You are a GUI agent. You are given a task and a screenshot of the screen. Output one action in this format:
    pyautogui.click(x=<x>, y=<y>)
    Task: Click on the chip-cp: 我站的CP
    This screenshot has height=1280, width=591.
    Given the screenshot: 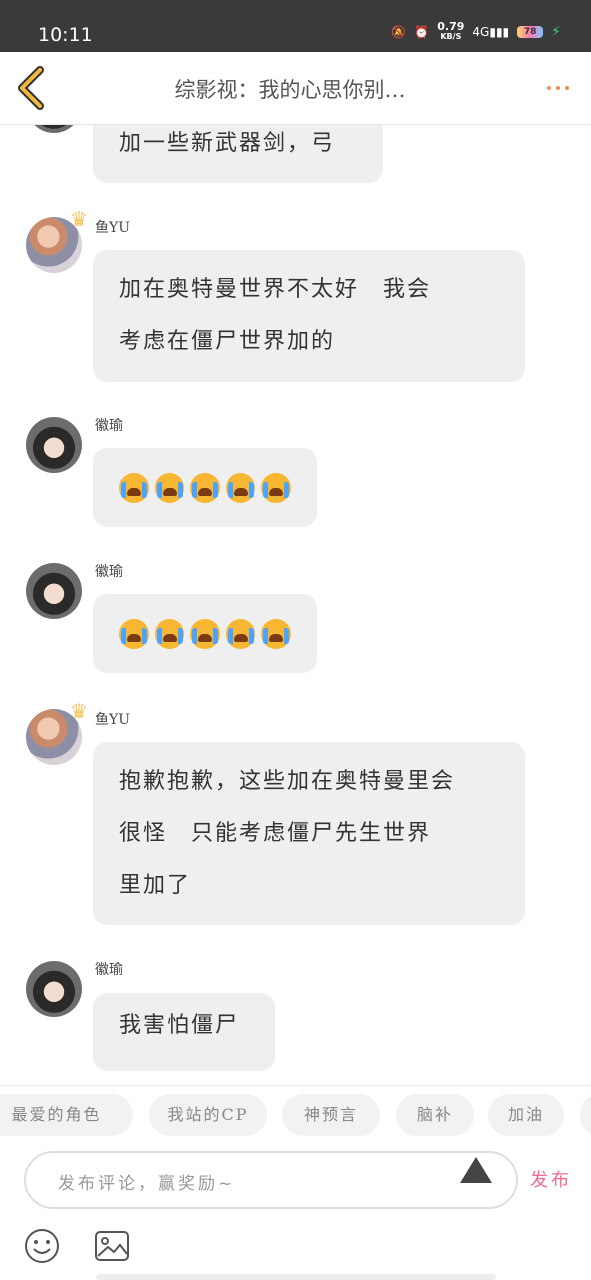 What is the action you would take?
    pyautogui.click(x=208, y=1115)
    